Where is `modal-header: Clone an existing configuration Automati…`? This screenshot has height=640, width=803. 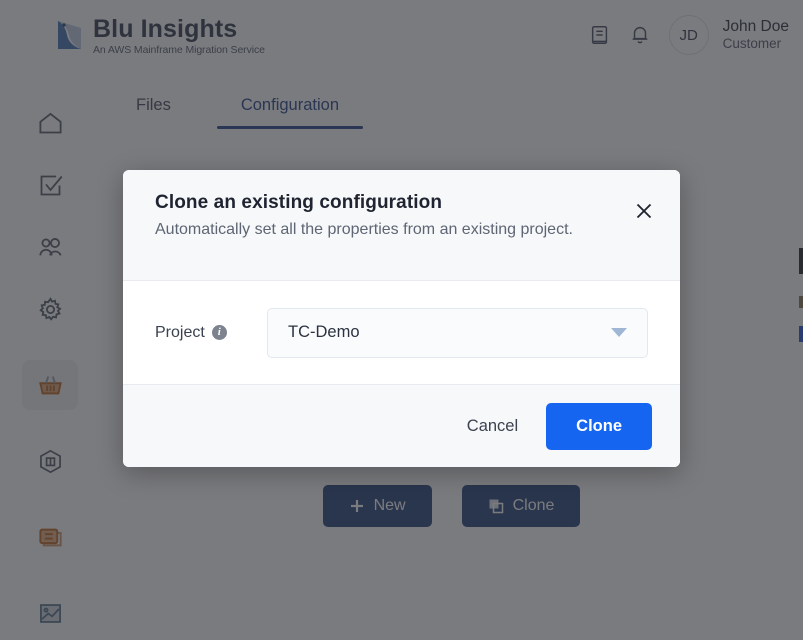 modal-header: Clone an existing configuration Automati… is located at coordinates (401, 225).